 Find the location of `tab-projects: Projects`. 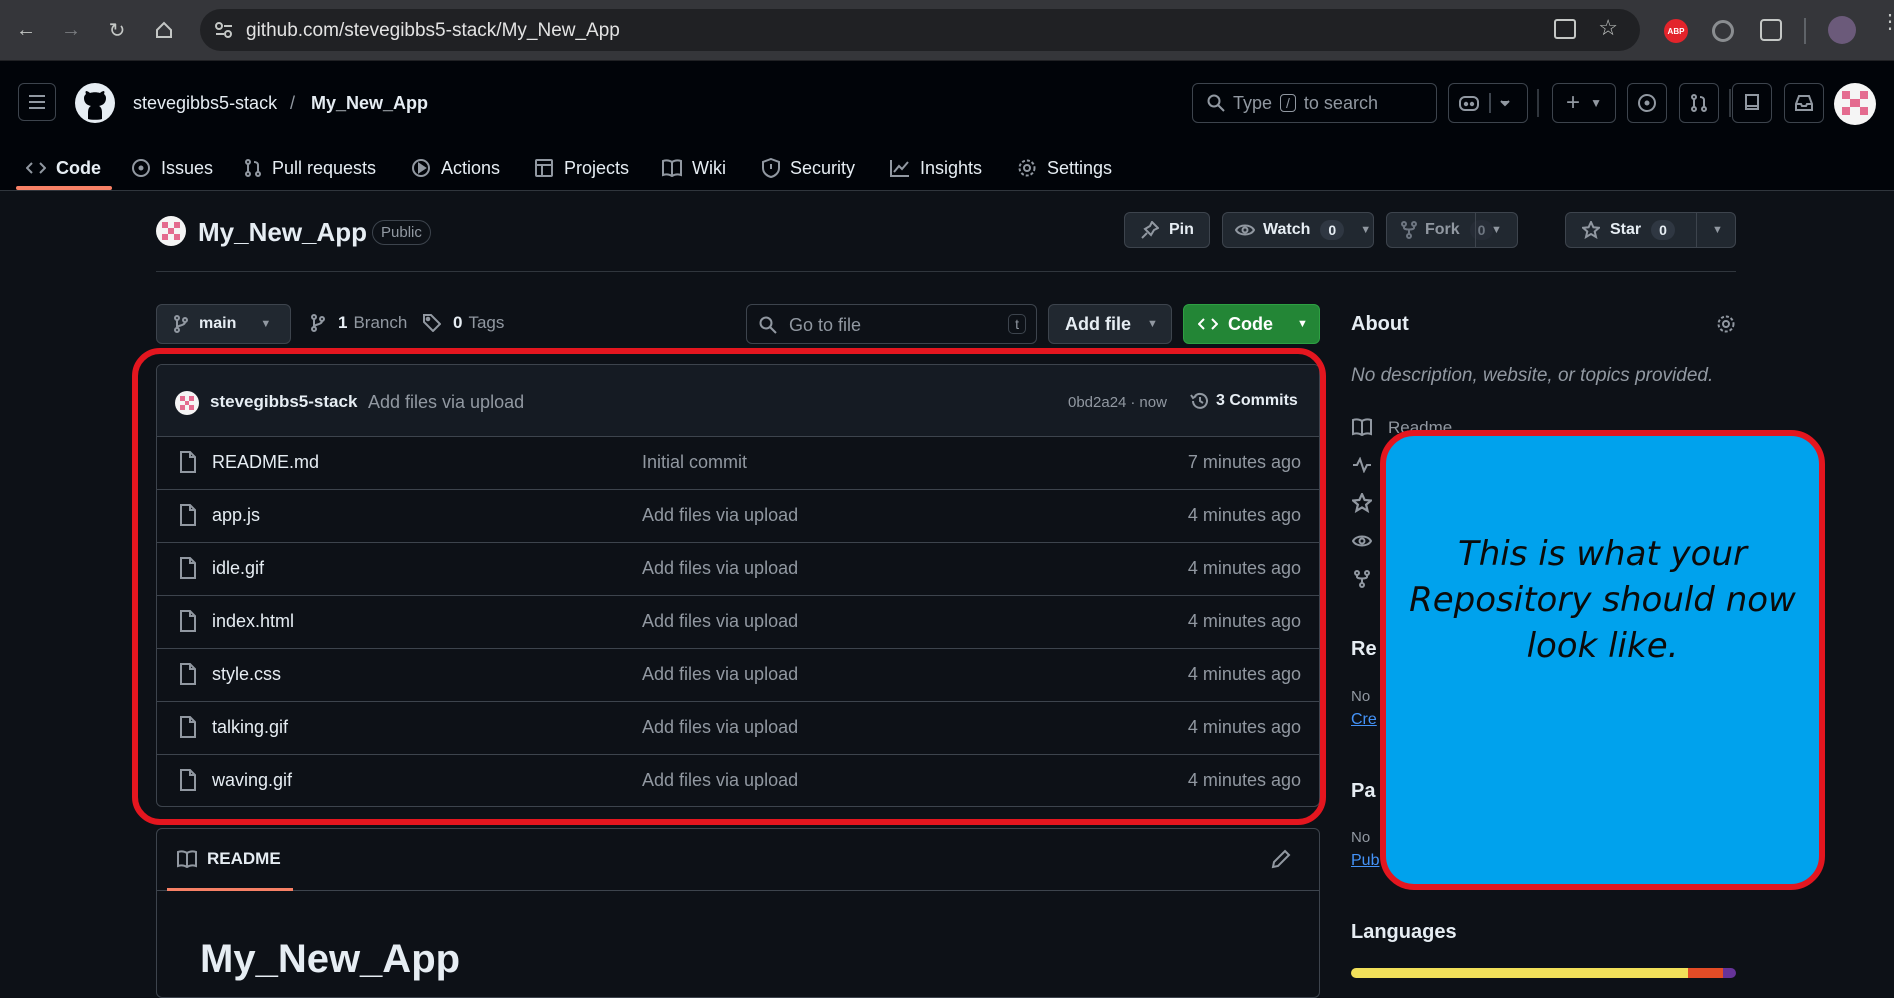

tab-projects: Projects is located at coordinates (581, 168).